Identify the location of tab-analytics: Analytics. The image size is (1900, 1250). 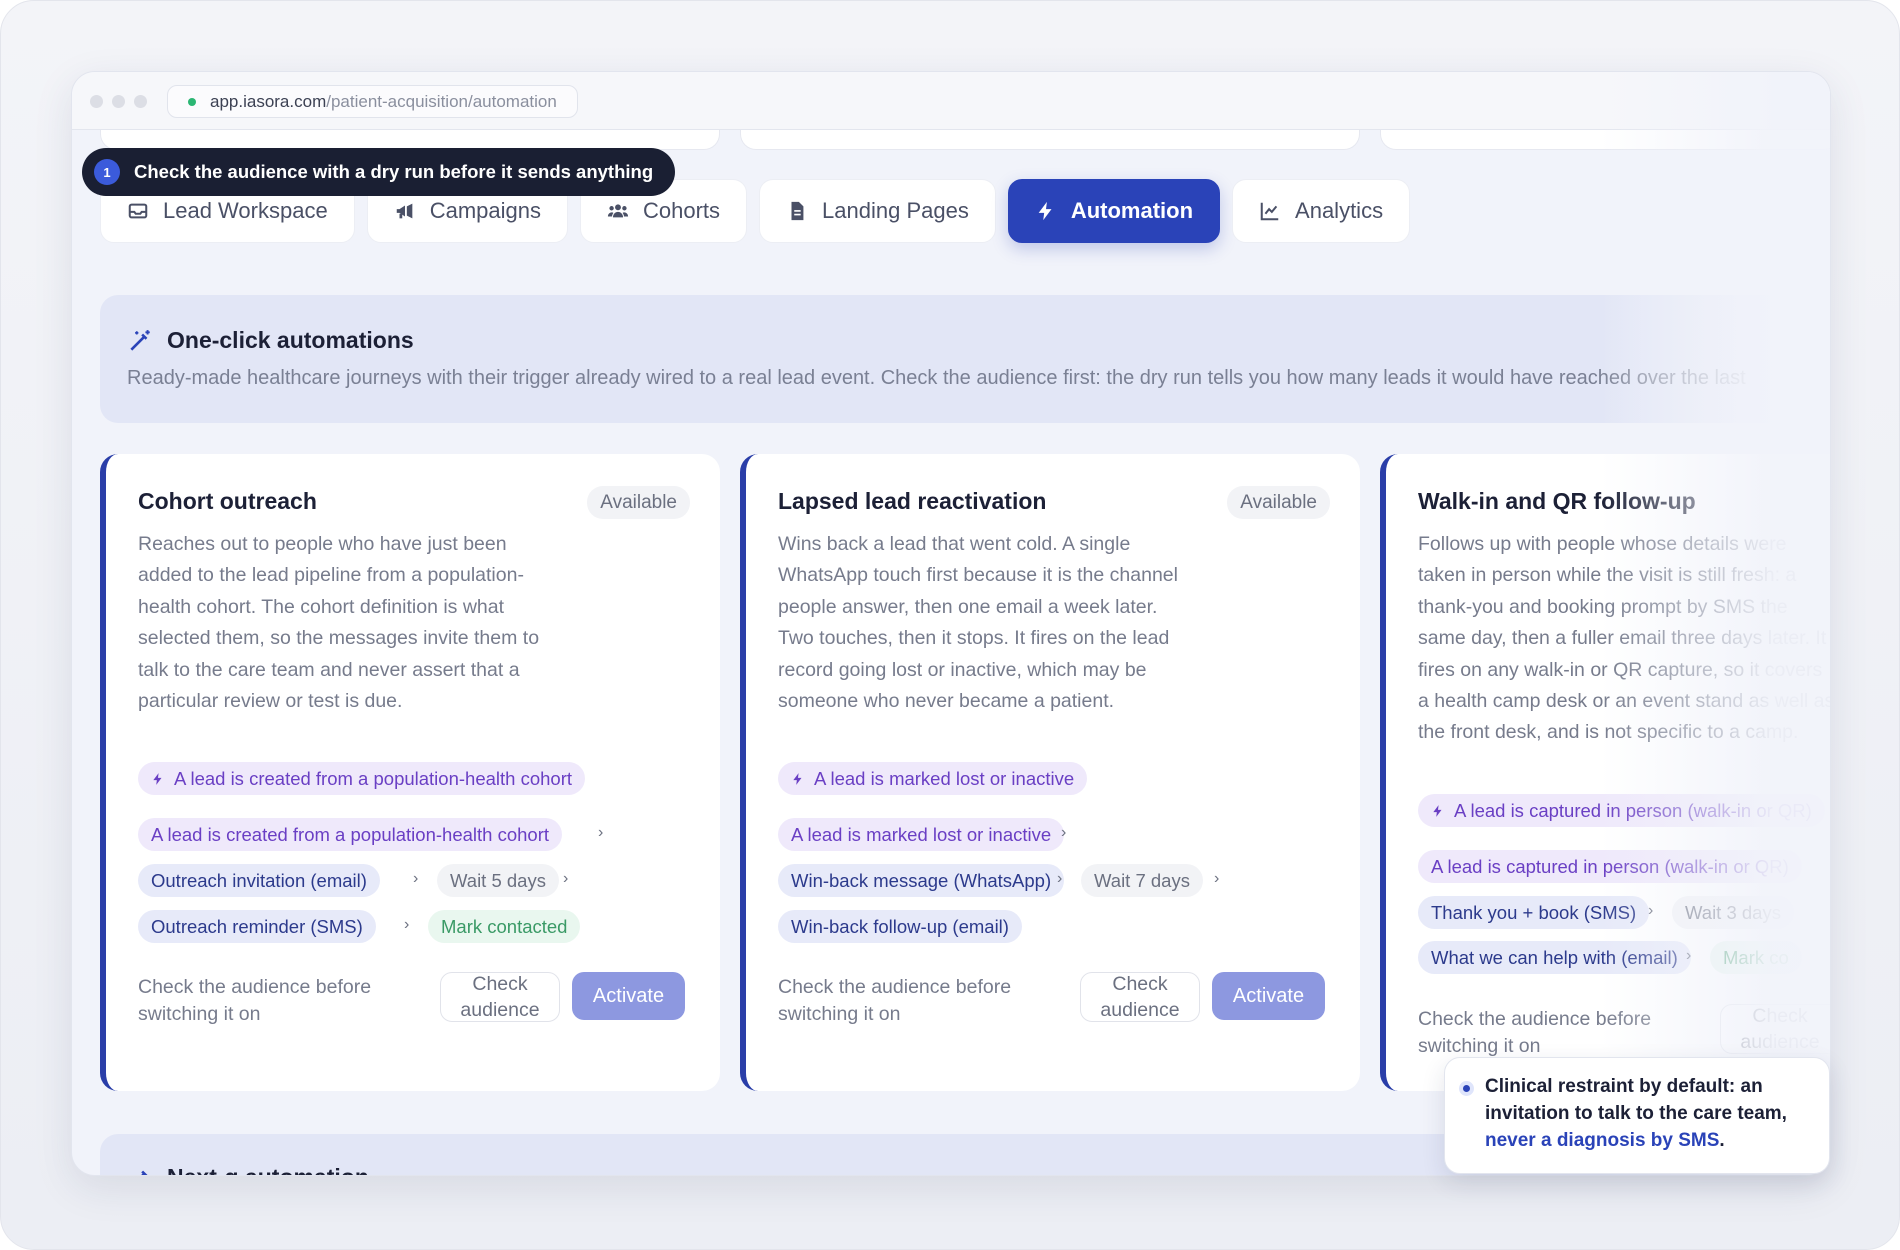
(1321, 211).